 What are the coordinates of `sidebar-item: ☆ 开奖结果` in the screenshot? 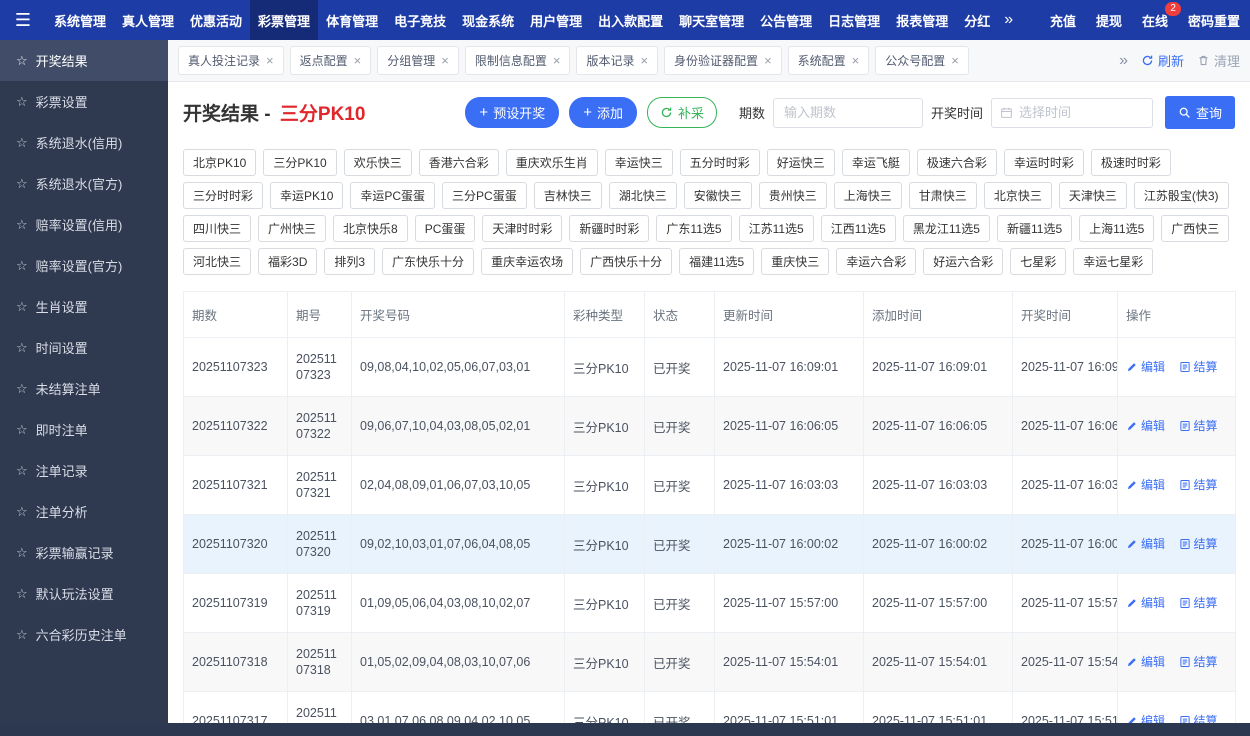 It's located at (84, 60).